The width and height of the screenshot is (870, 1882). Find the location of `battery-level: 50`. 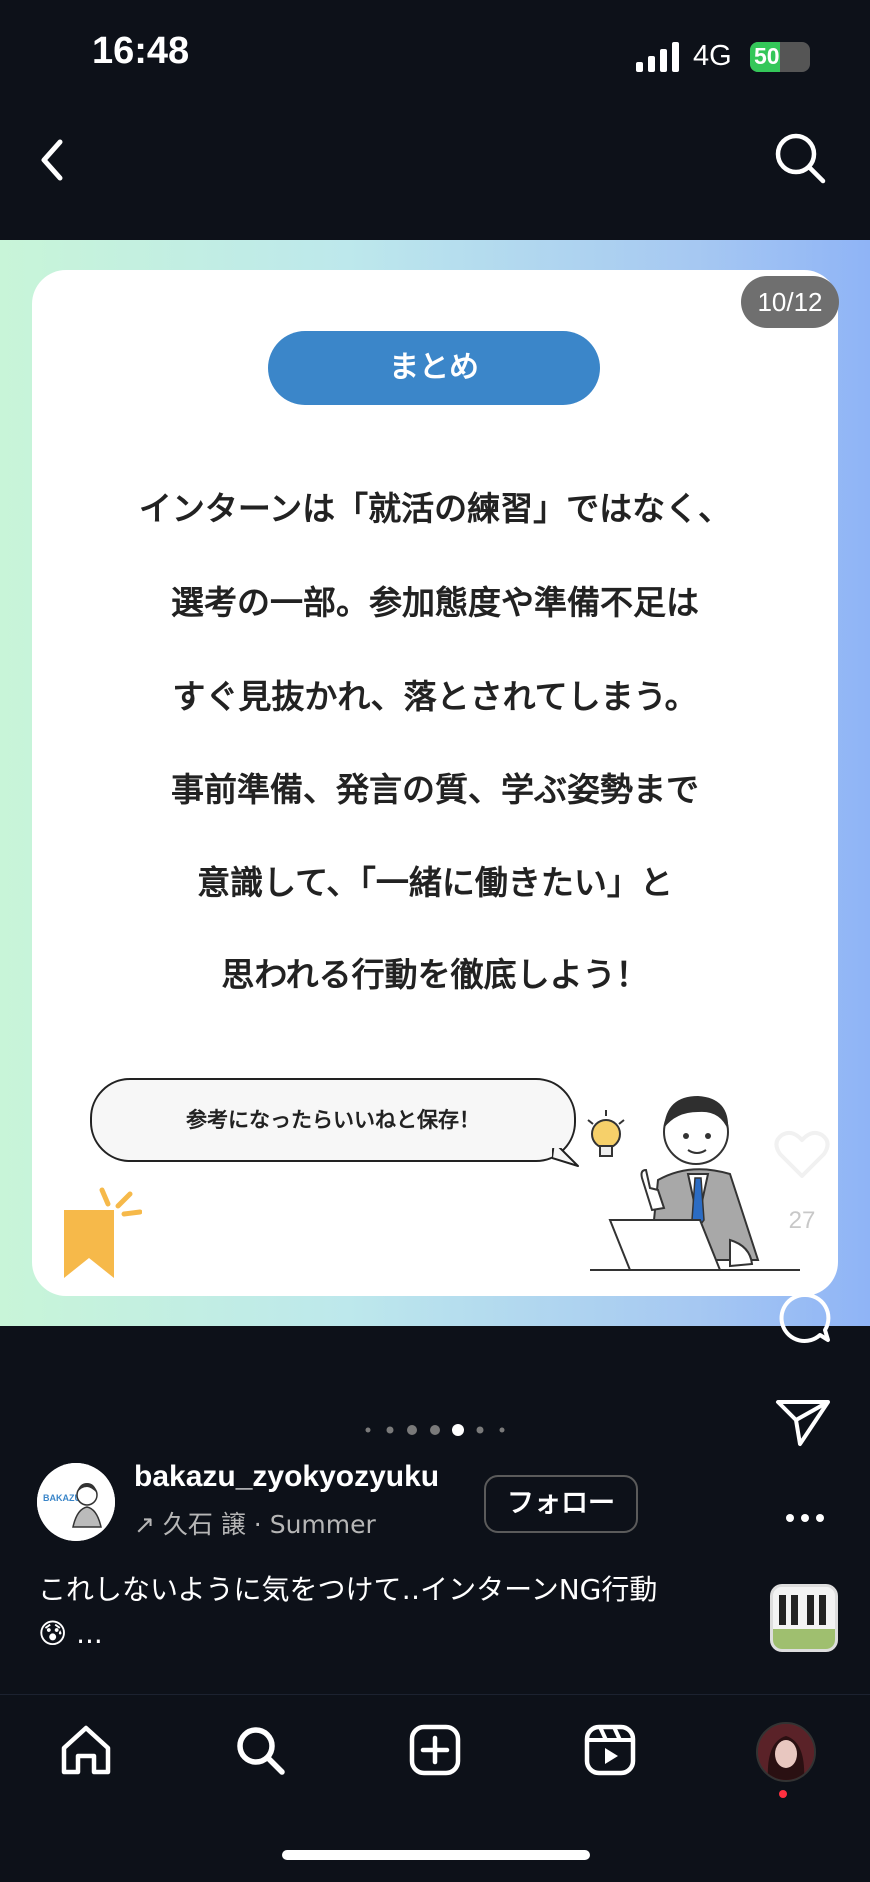

battery-level: 50 is located at coordinates (767, 56).